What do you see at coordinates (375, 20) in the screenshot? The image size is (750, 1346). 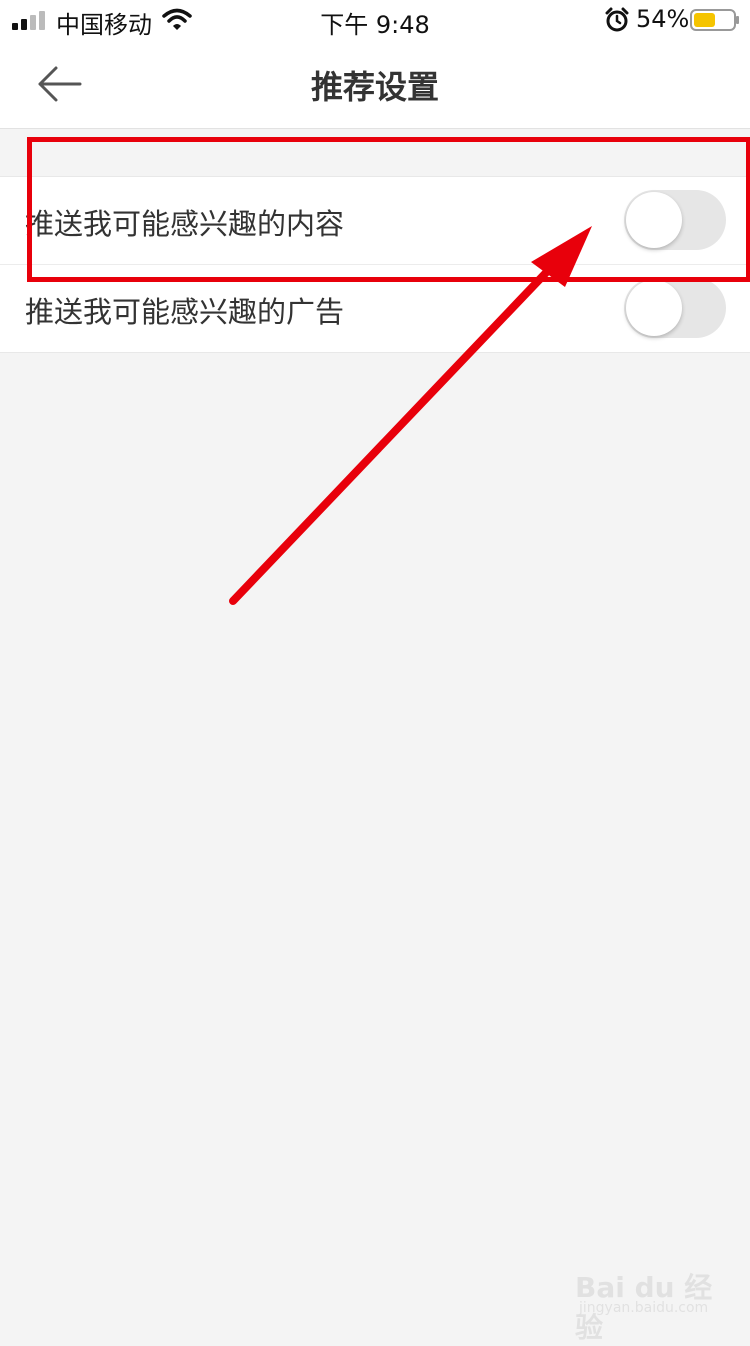 I see `status-bar: 中国移动 下午 9:48 54%` at bounding box center [375, 20].